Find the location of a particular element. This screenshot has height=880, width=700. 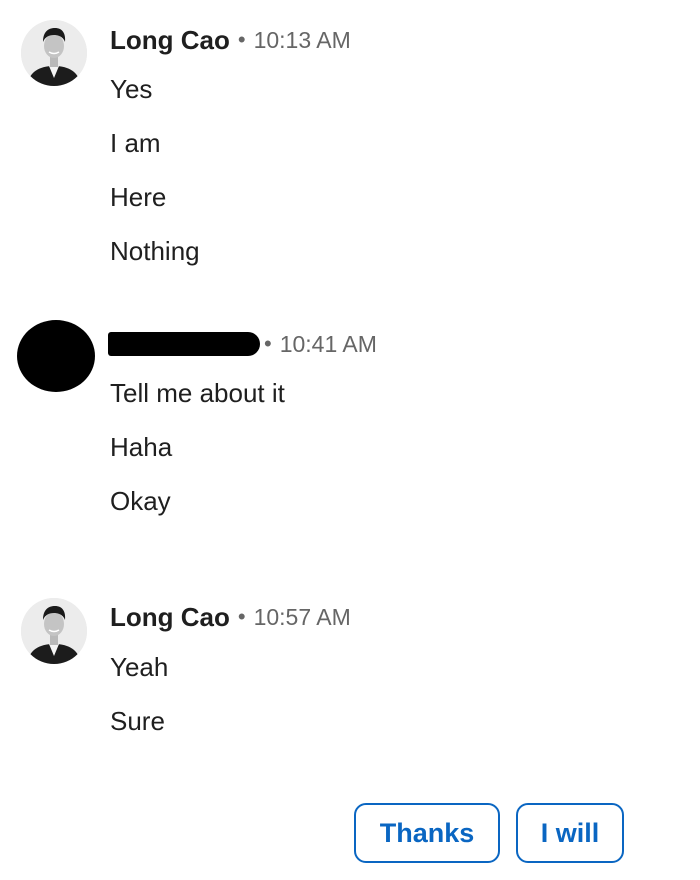

message-header: • 10:41 AM is located at coordinates (242, 344).